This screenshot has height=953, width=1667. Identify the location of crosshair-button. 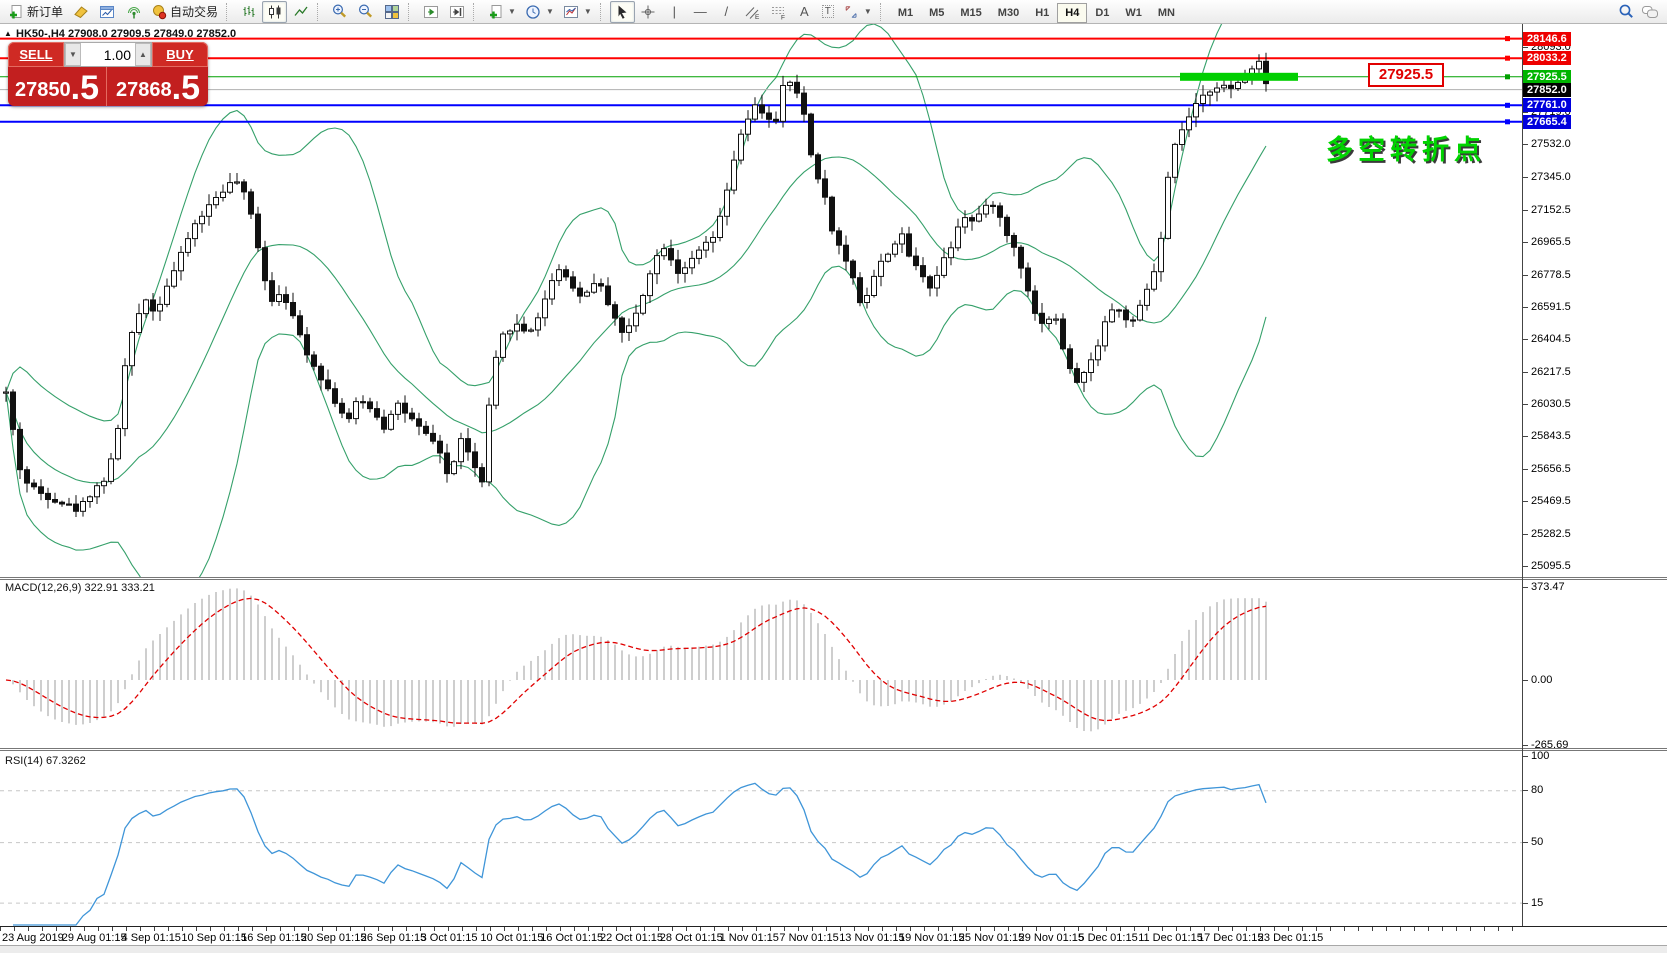
(648, 12).